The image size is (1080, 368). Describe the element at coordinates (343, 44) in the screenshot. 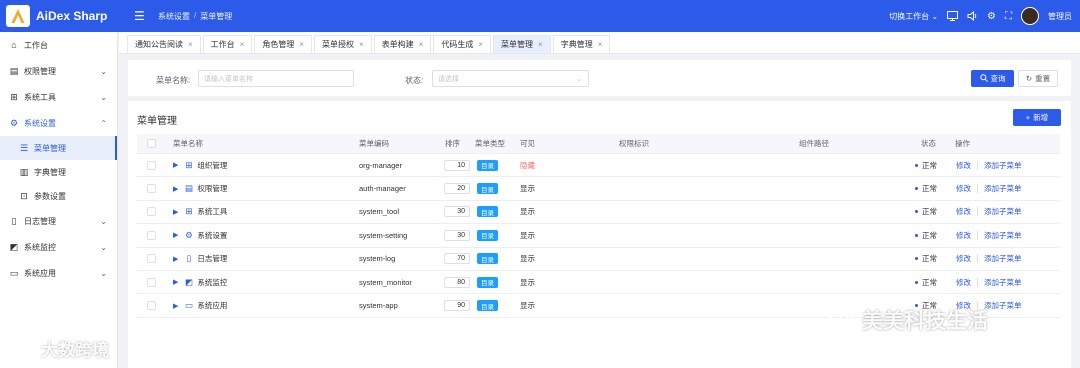

I see `tab-menu-auth: 菜单授权 ×` at that location.